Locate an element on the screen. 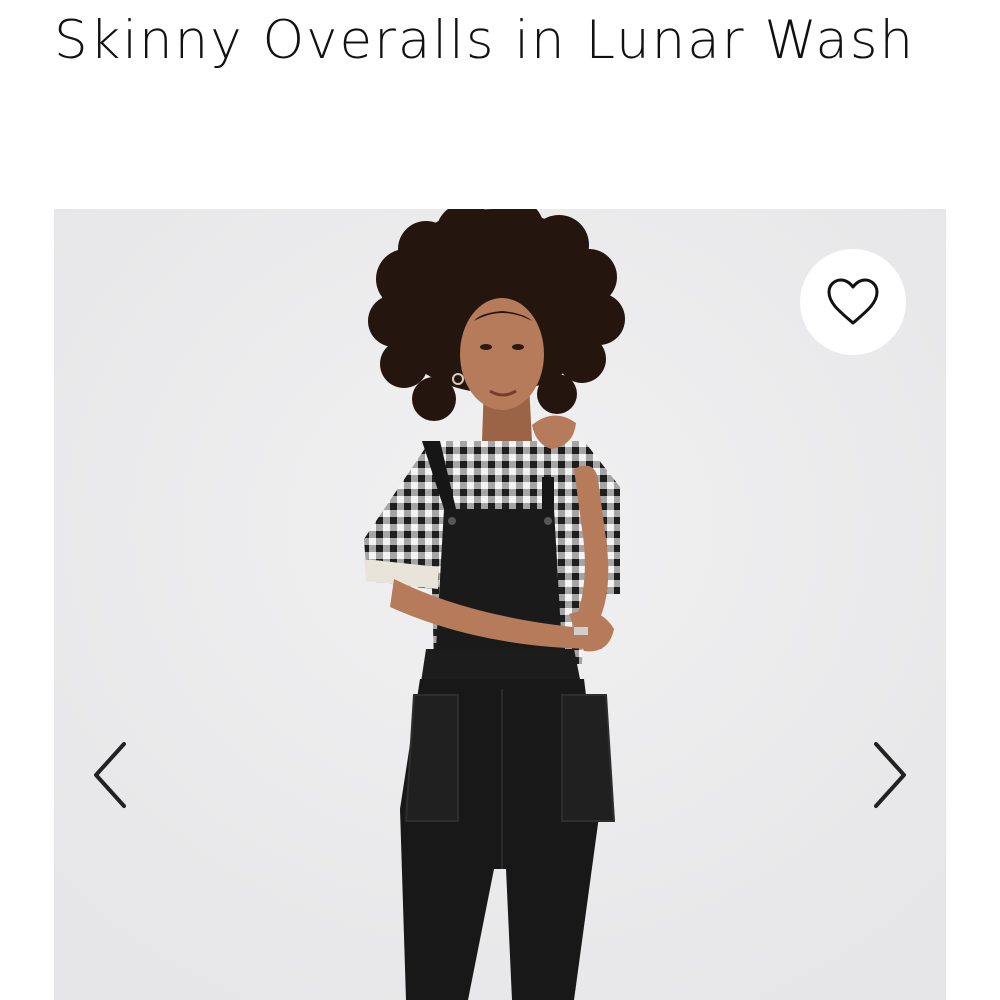  chevron-right-icon is located at coordinates (890, 775).